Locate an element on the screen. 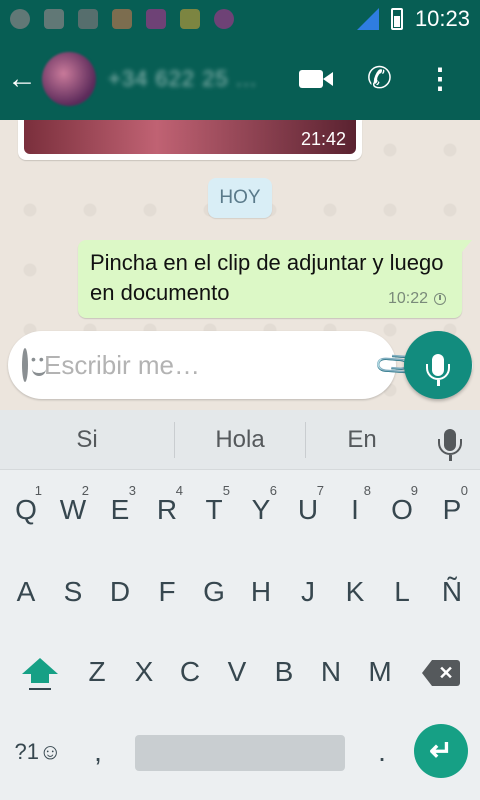  suggestion-en: En is located at coordinates (362, 440).